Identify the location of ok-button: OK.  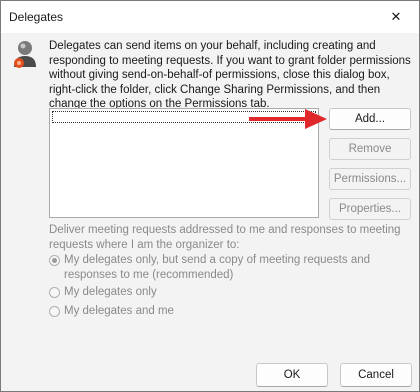
(292, 375).